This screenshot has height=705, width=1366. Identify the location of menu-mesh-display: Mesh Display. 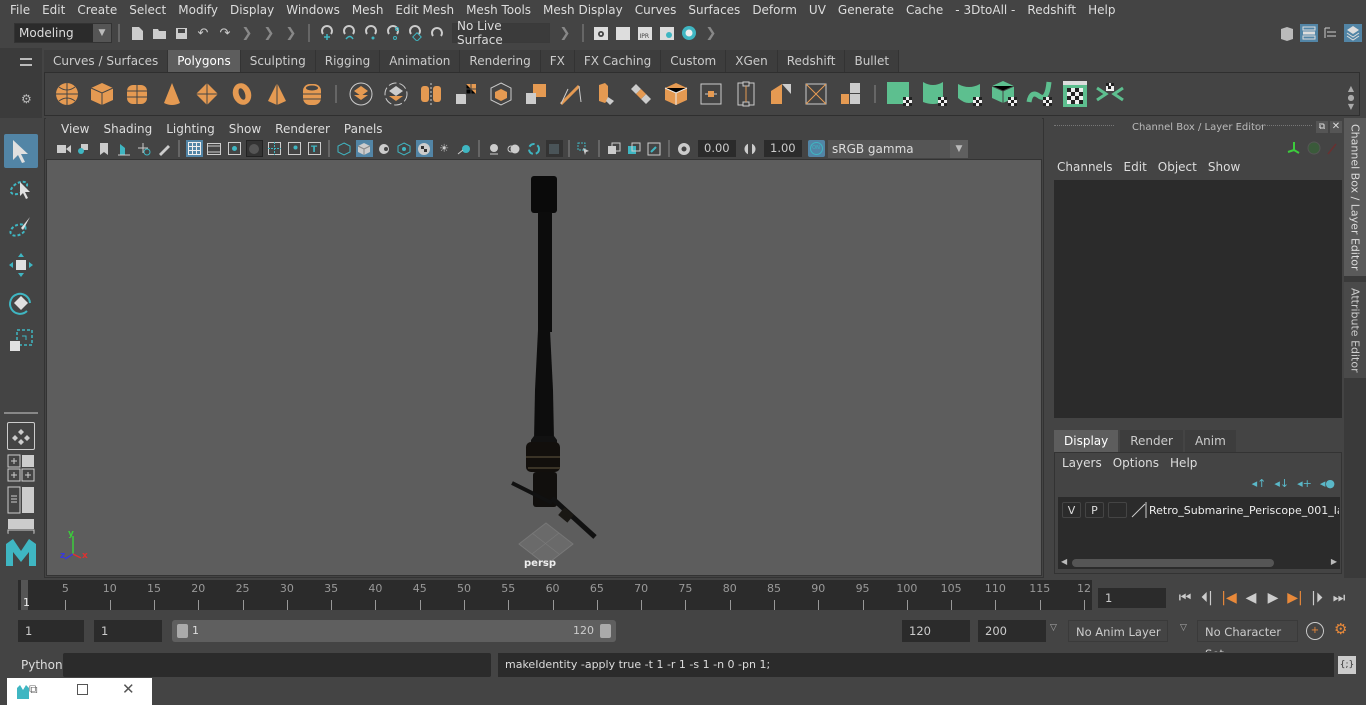
(583, 10).